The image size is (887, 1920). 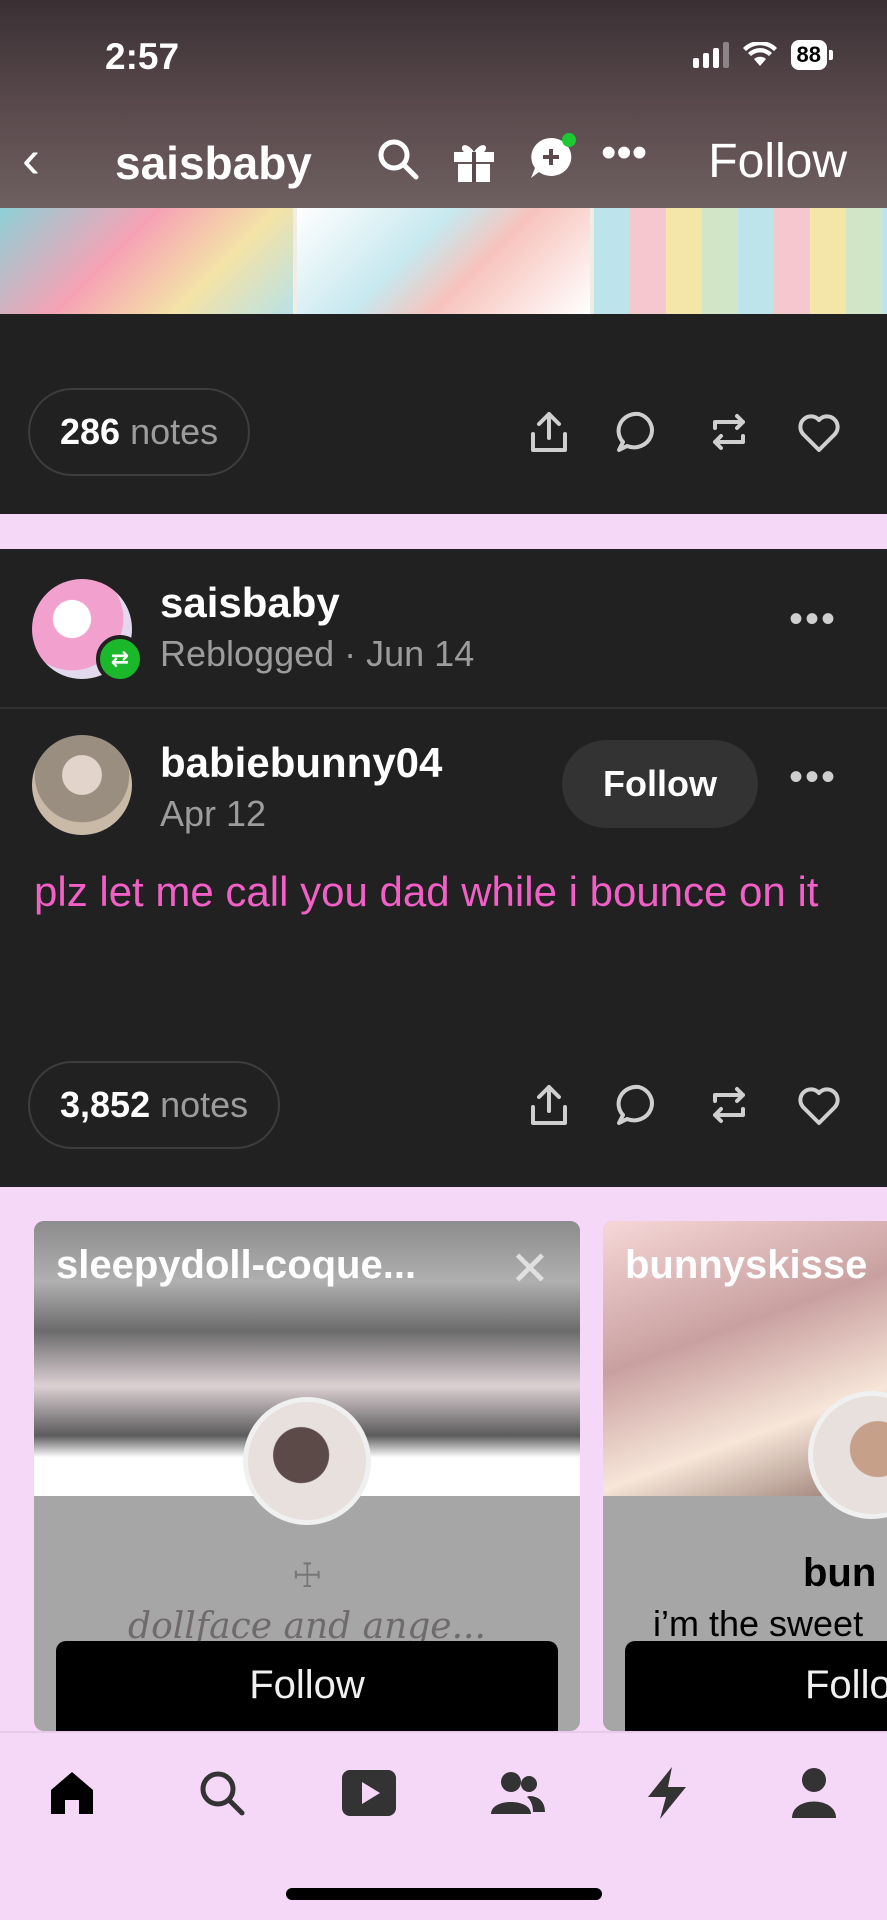 I want to click on notes-button: 3,852 notes, so click(x=154, y=1105).